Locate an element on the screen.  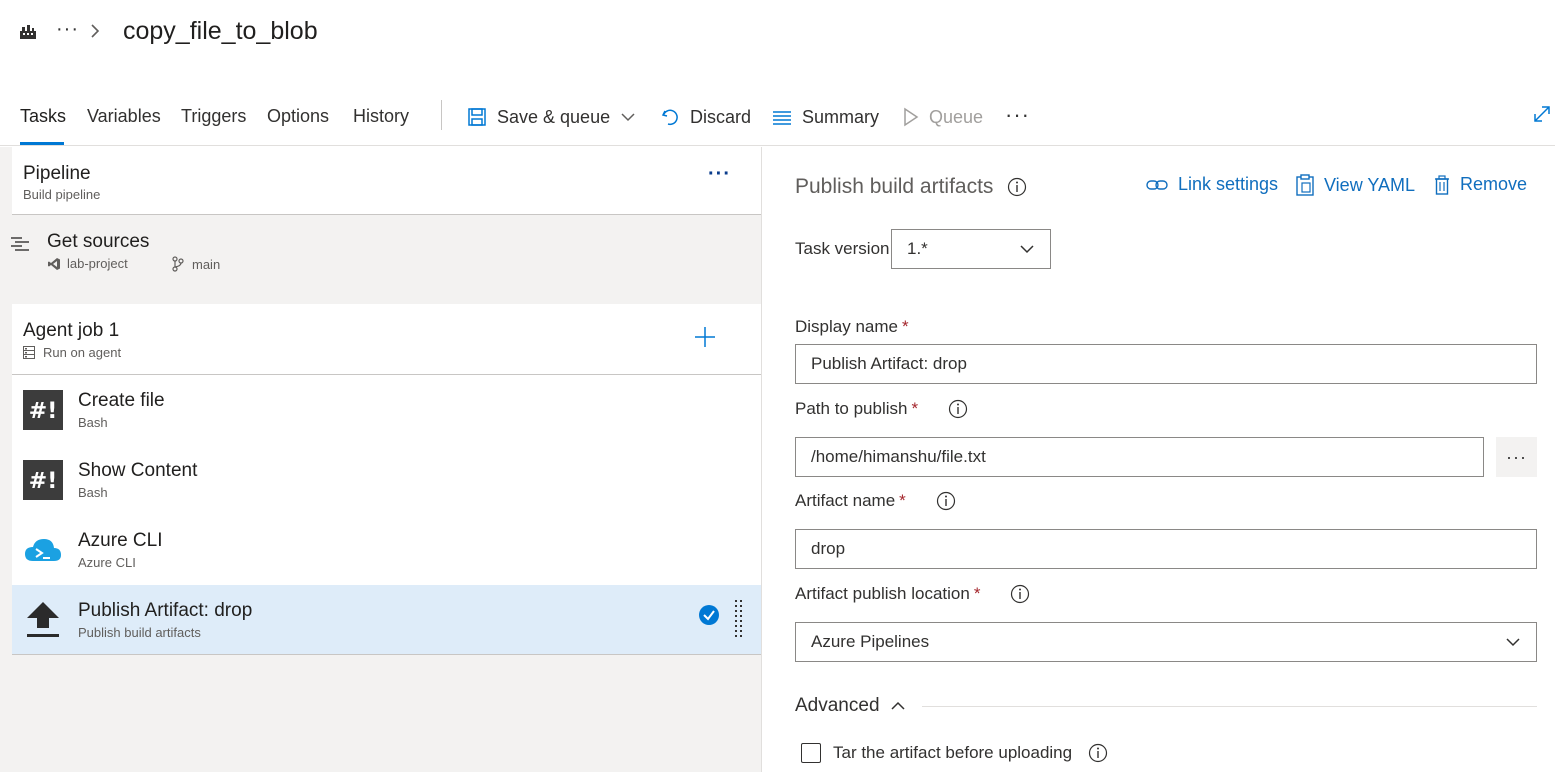
drag-handle-icon is located at coordinates (739, 621).